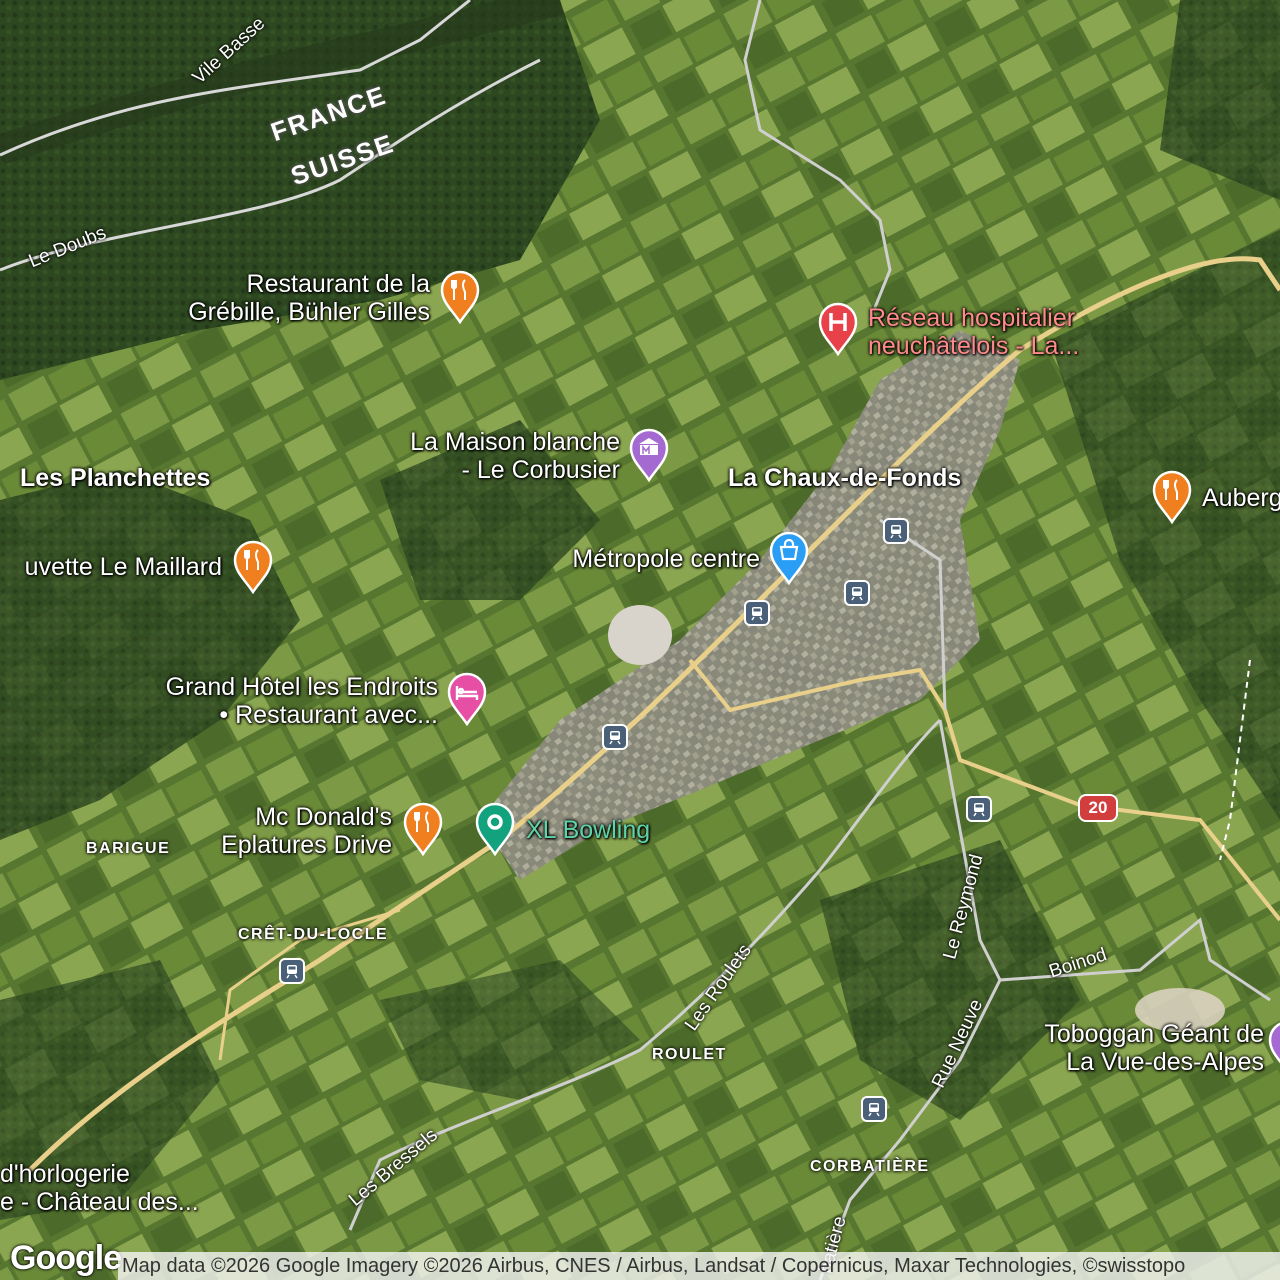 The width and height of the screenshot is (1280, 1280). What do you see at coordinates (1274, 1047) in the screenshot?
I see `attraction-icon` at bounding box center [1274, 1047].